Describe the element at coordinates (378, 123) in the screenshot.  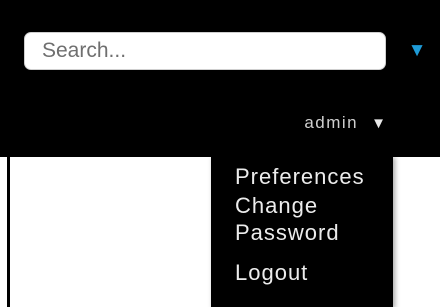
I see `caret-down-icon: ▼` at that location.